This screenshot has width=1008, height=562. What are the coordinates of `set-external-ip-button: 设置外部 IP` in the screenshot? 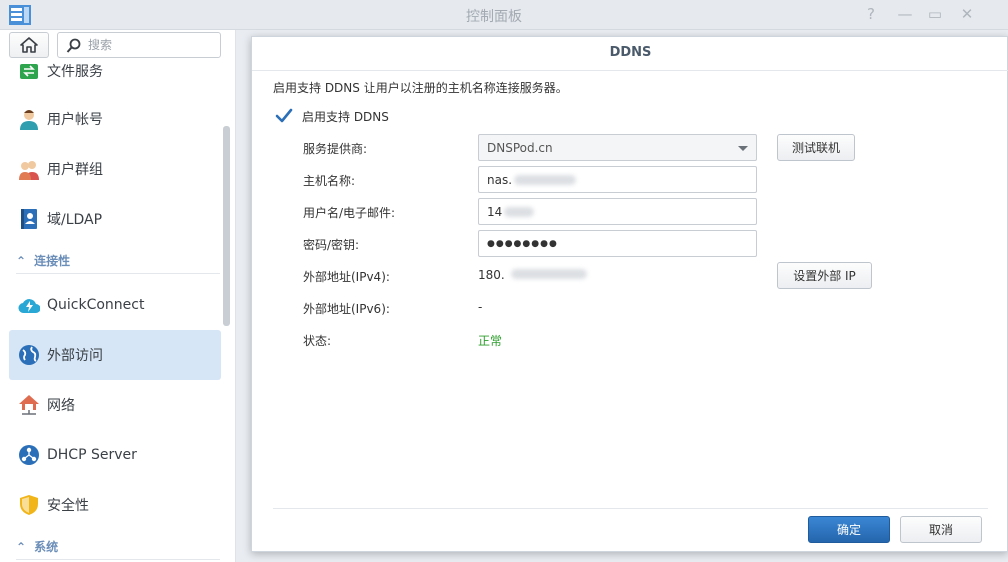 It's located at (824, 275).